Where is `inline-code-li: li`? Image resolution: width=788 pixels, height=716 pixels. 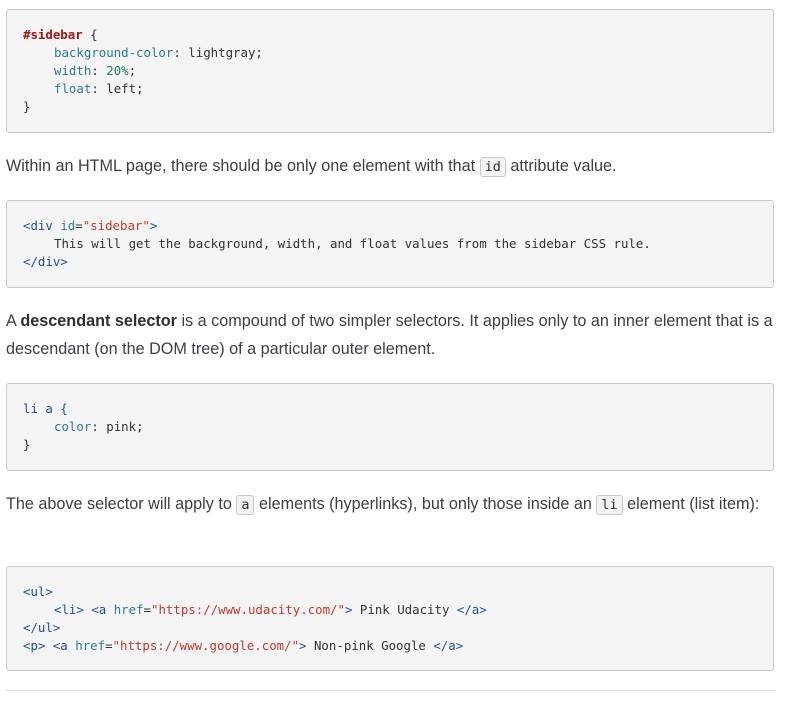
inline-code-li: li is located at coordinates (609, 505).